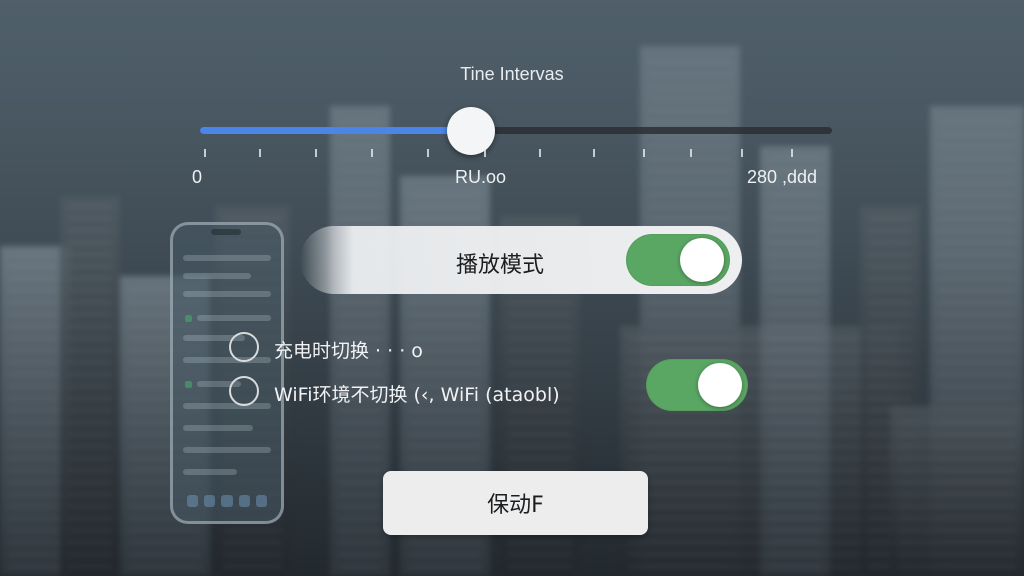 Image resolution: width=1024 pixels, height=576 pixels. What do you see at coordinates (197, 177) in the screenshot?
I see `slider-min-label: 0` at bounding box center [197, 177].